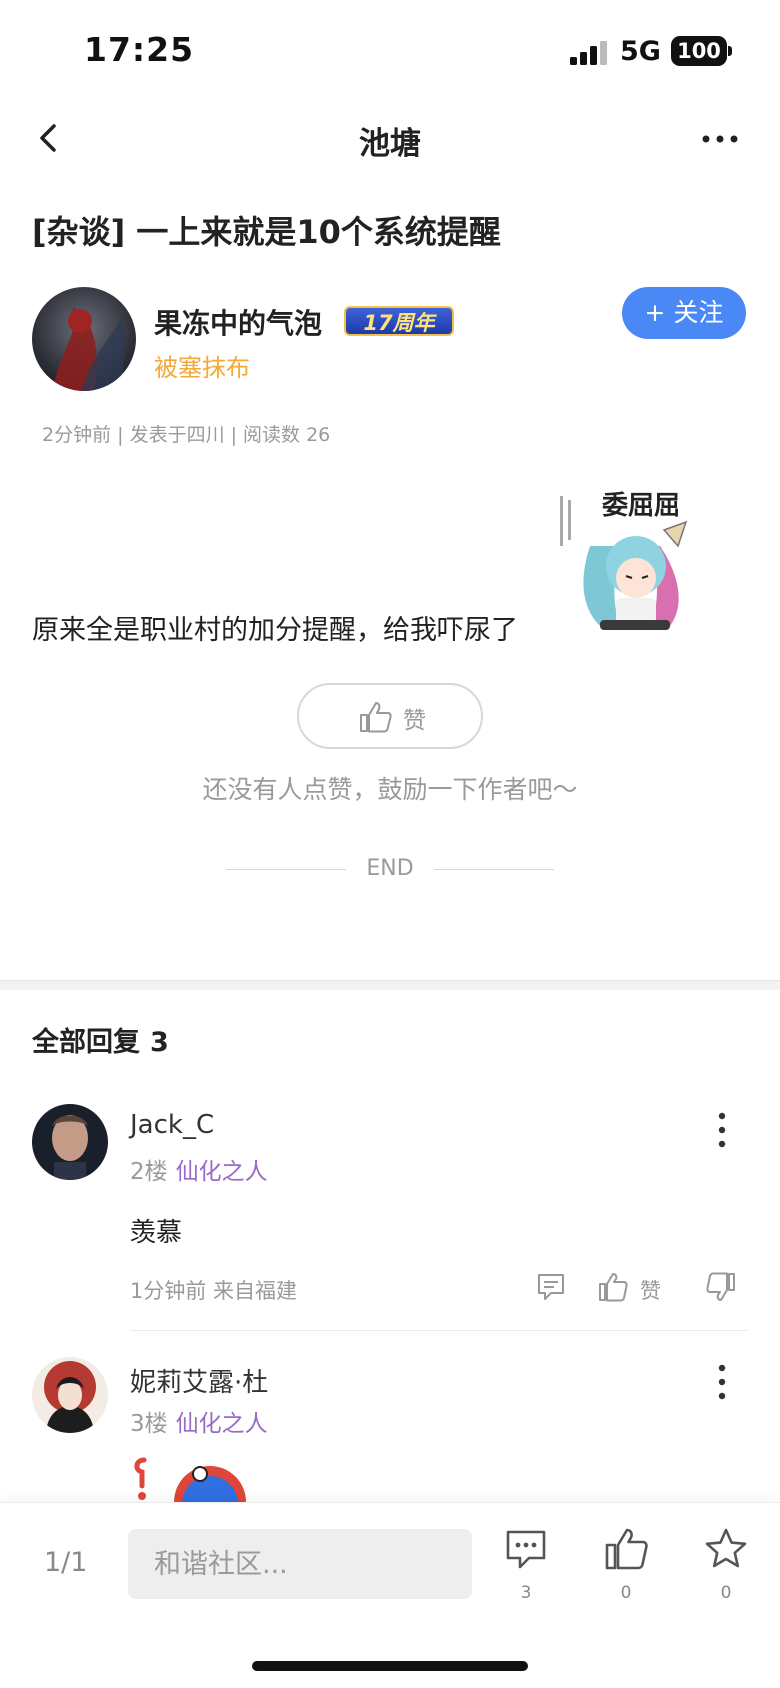  What do you see at coordinates (390, 1666) in the screenshot?
I see `home-indicator` at bounding box center [390, 1666].